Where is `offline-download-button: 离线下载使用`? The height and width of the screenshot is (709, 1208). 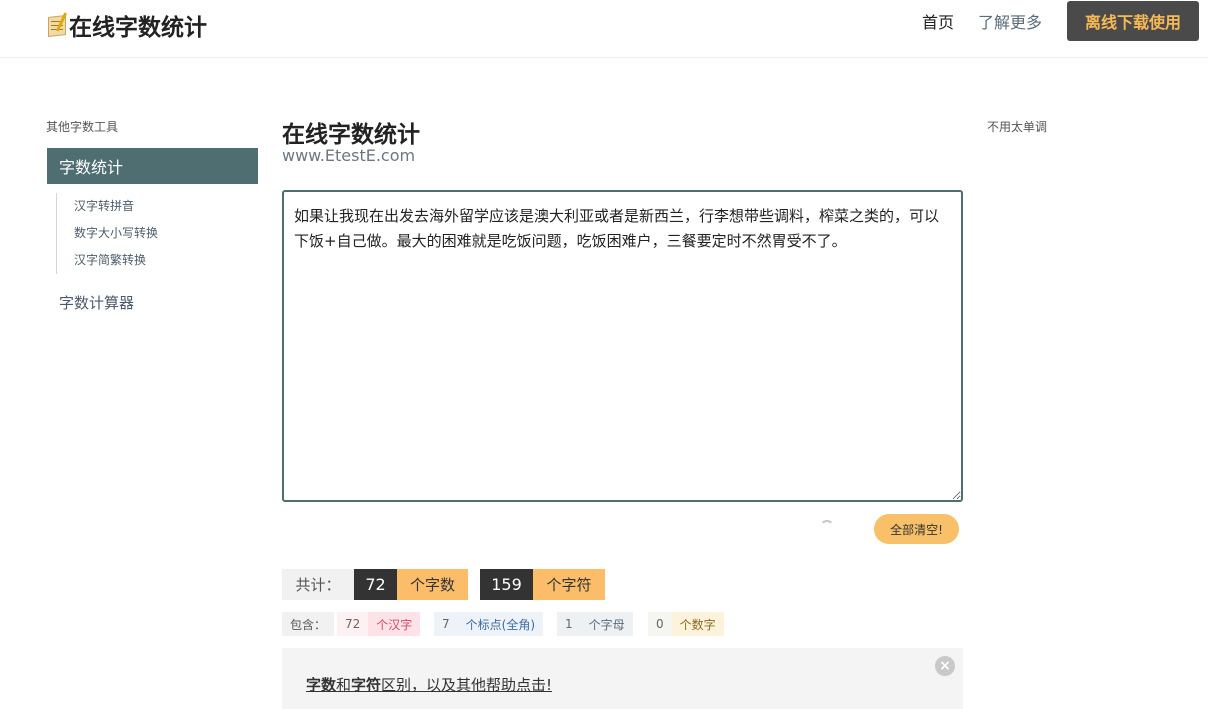 offline-download-button: 离线下载使用 is located at coordinates (1133, 21).